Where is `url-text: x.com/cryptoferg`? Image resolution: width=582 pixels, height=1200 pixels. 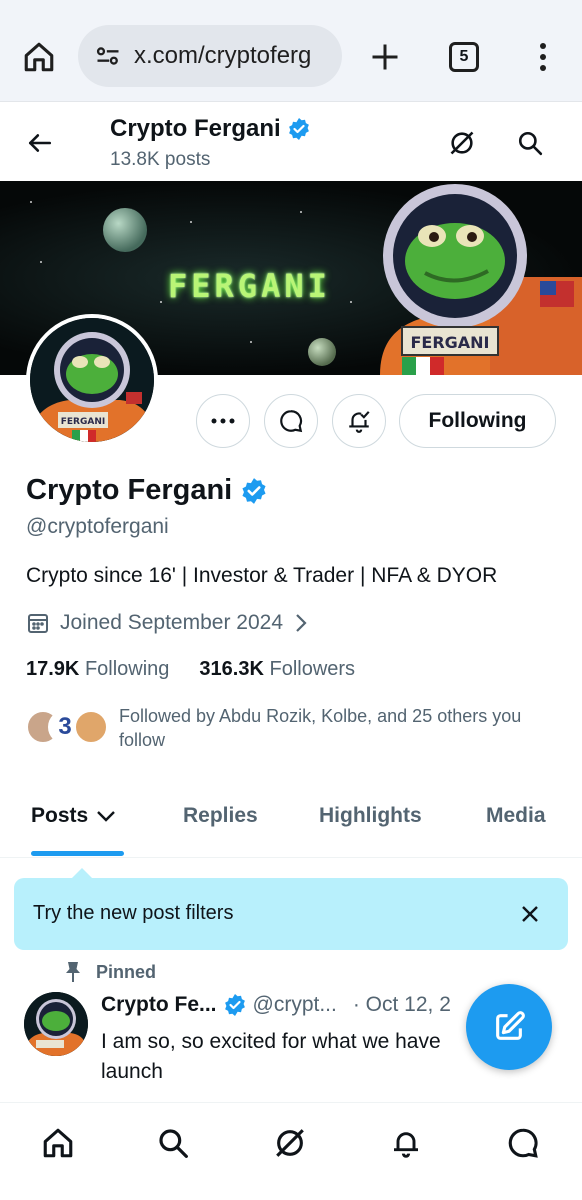
url-text: x.com/cryptoferg is located at coordinates (223, 55).